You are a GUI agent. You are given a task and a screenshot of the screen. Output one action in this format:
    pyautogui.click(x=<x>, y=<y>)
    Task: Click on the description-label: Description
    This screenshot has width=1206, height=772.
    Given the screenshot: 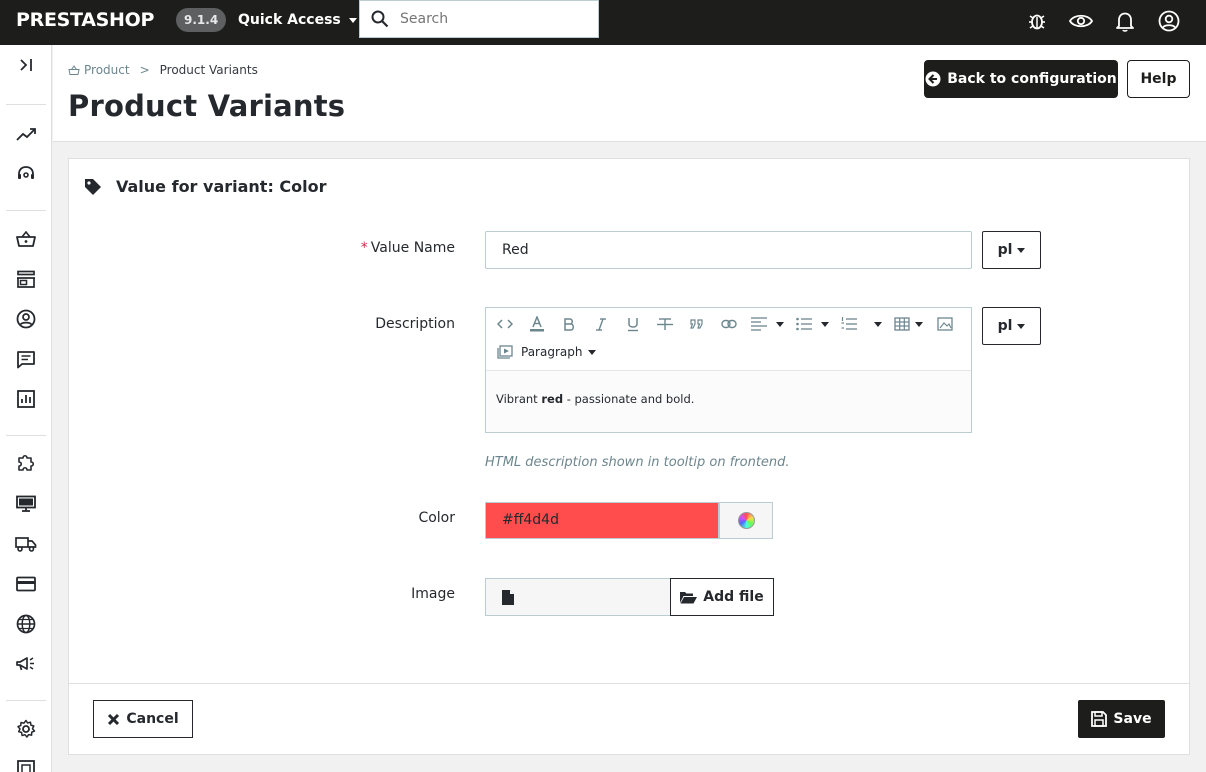 What is the action you would take?
    pyautogui.click(x=415, y=324)
    